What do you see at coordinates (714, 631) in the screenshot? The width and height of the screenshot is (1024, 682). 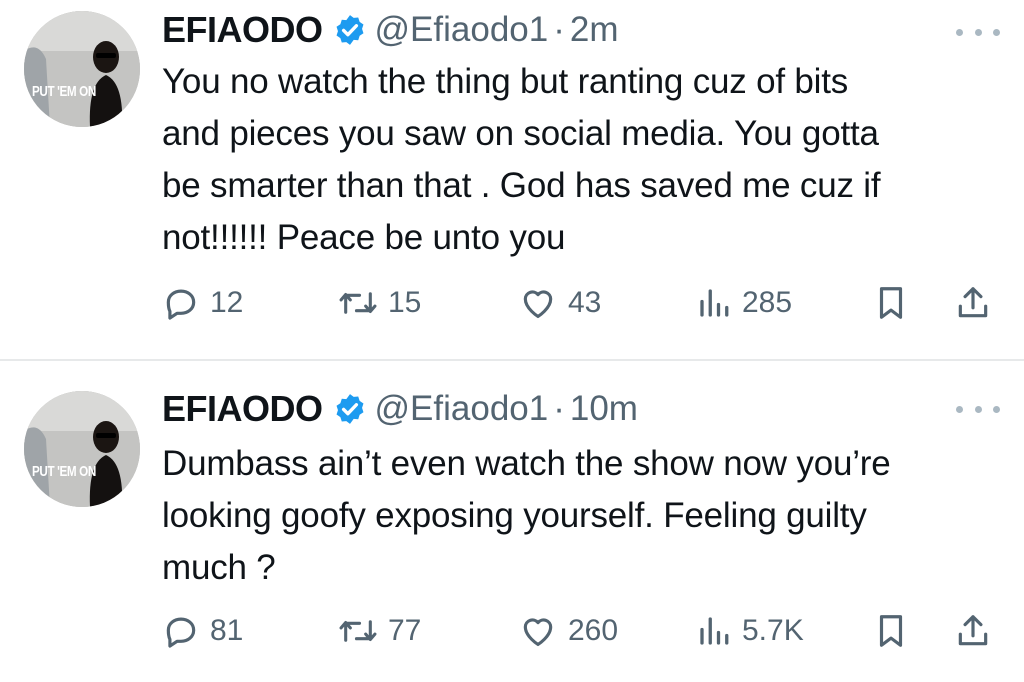 I see `views-icon` at bounding box center [714, 631].